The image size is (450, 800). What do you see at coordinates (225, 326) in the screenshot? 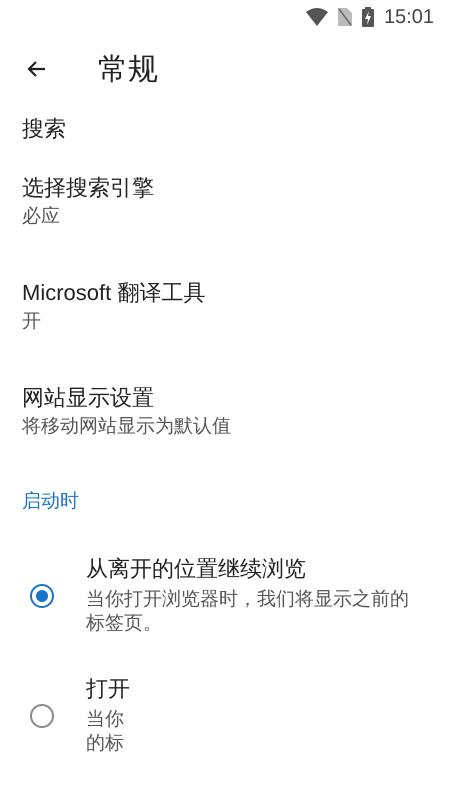
I see `settings-item: Microsoft 翻译工具 开` at bounding box center [225, 326].